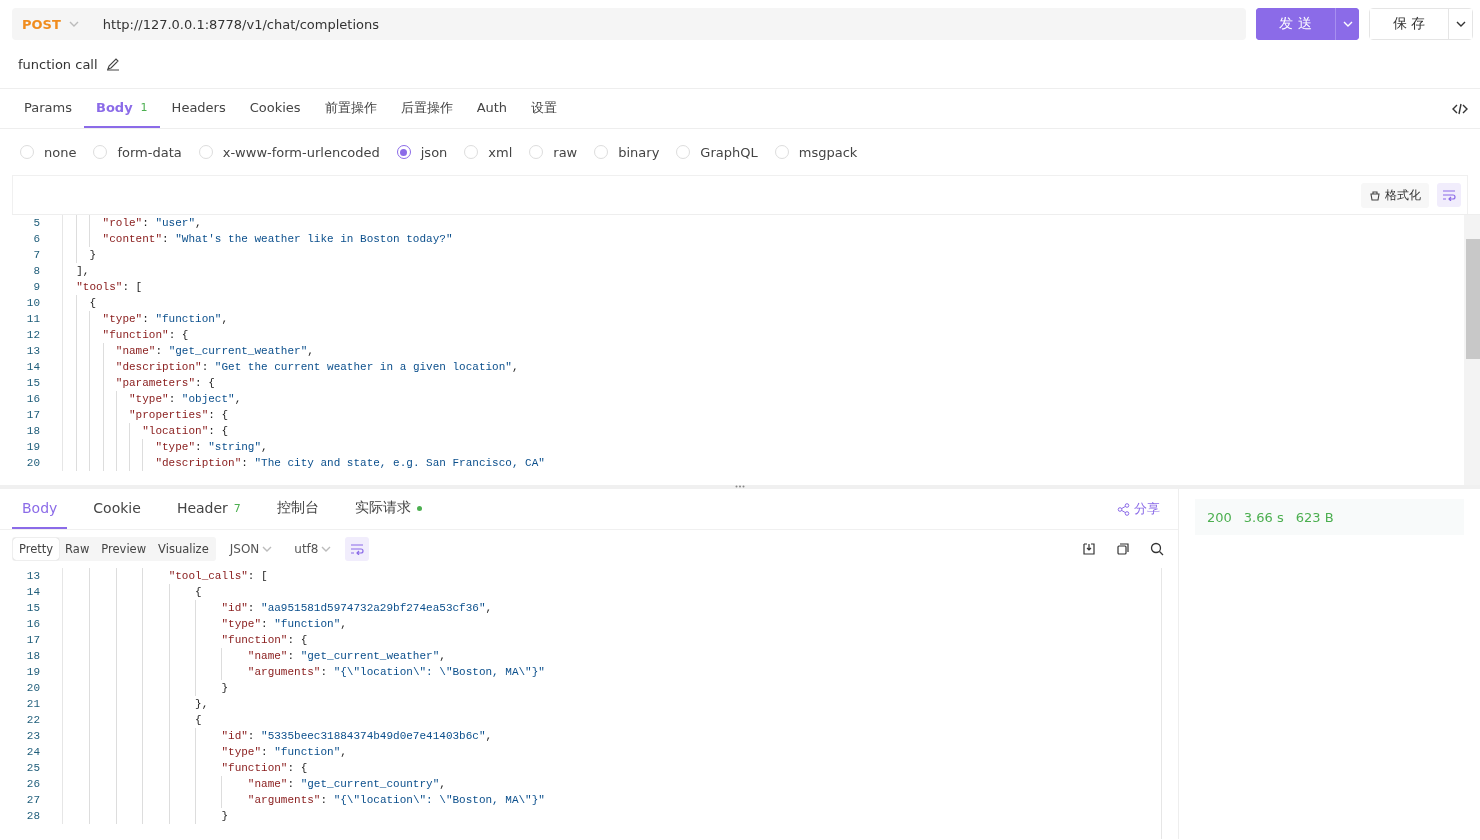  What do you see at coordinates (58, 64) in the screenshot?
I see `request-name: function call` at bounding box center [58, 64].